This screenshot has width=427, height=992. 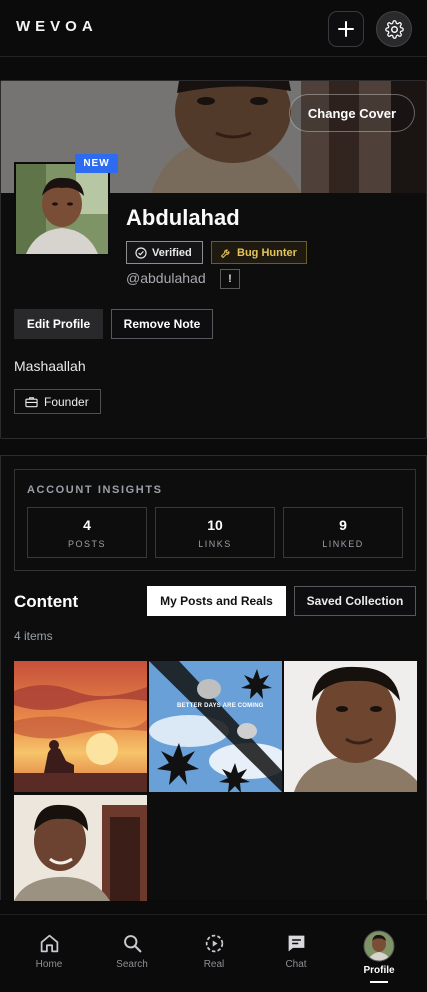 I want to click on bug-hunter-badge: Bug Hunter, so click(x=259, y=252).